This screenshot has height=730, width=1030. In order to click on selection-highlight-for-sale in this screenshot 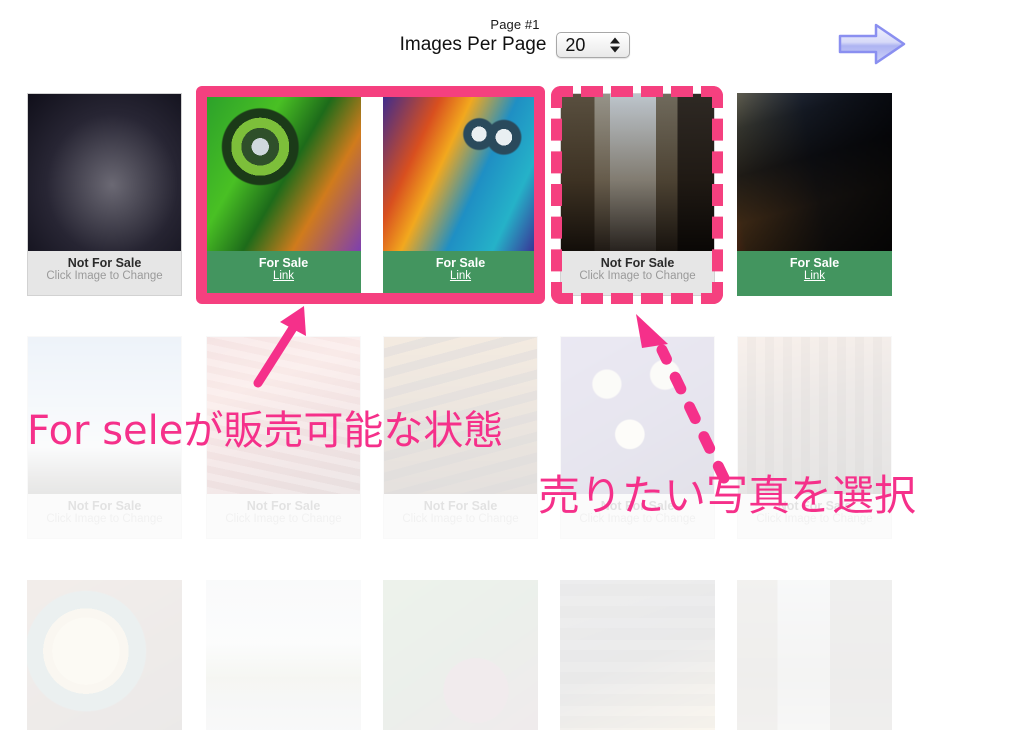, I will do `click(370, 195)`.